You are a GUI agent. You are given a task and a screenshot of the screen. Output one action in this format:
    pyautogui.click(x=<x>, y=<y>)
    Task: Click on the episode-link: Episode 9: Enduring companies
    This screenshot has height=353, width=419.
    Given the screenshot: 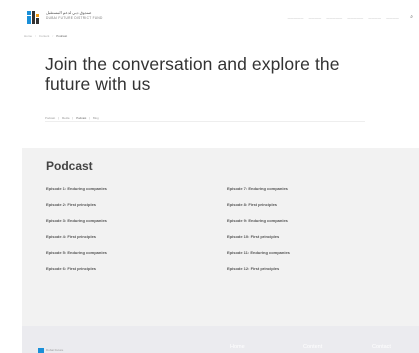 What is the action you would take?
    pyautogui.click(x=257, y=220)
    